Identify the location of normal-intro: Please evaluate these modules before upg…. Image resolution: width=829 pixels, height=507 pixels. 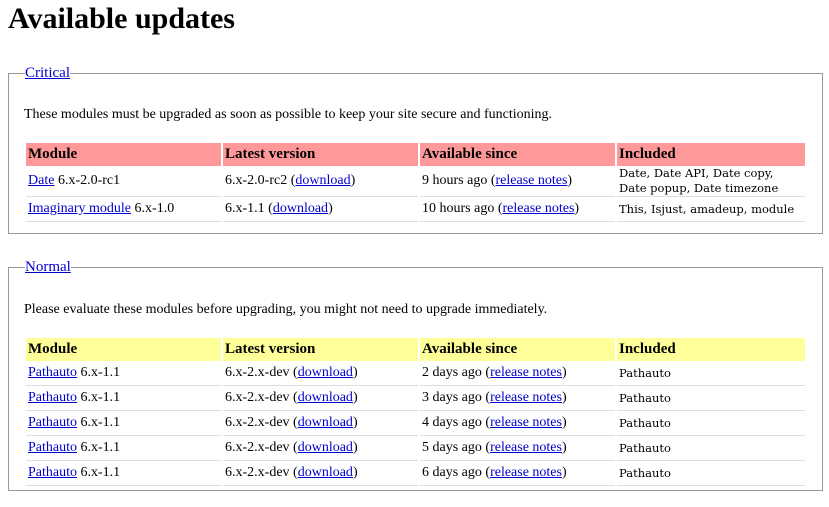
(286, 309).